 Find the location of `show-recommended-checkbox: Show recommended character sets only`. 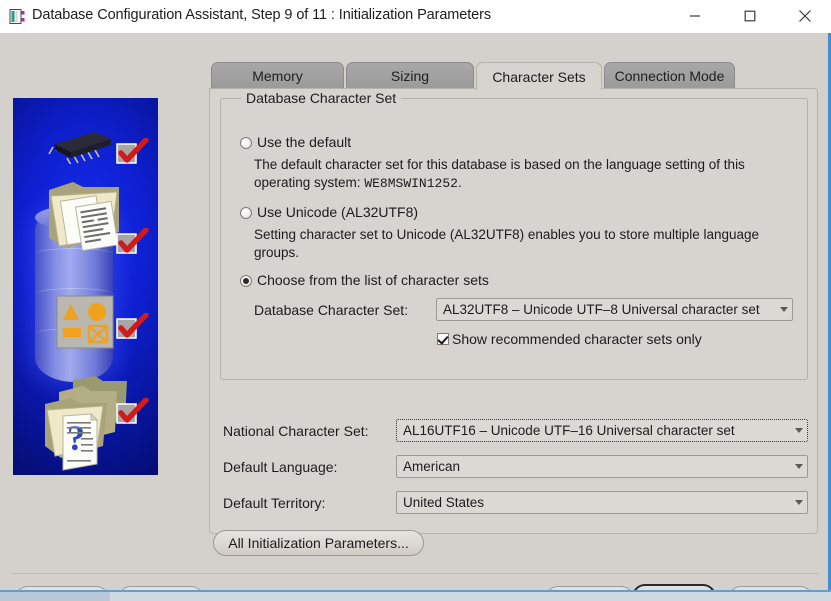

show-recommended-checkbox: Show recommended character sets only is located at coordinates (569, 339).